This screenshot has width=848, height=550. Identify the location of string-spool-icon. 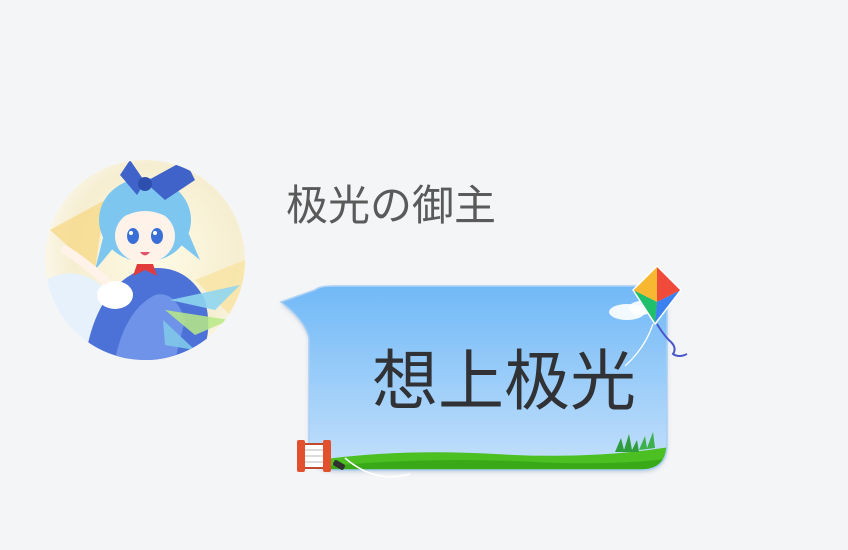
(321, 456).